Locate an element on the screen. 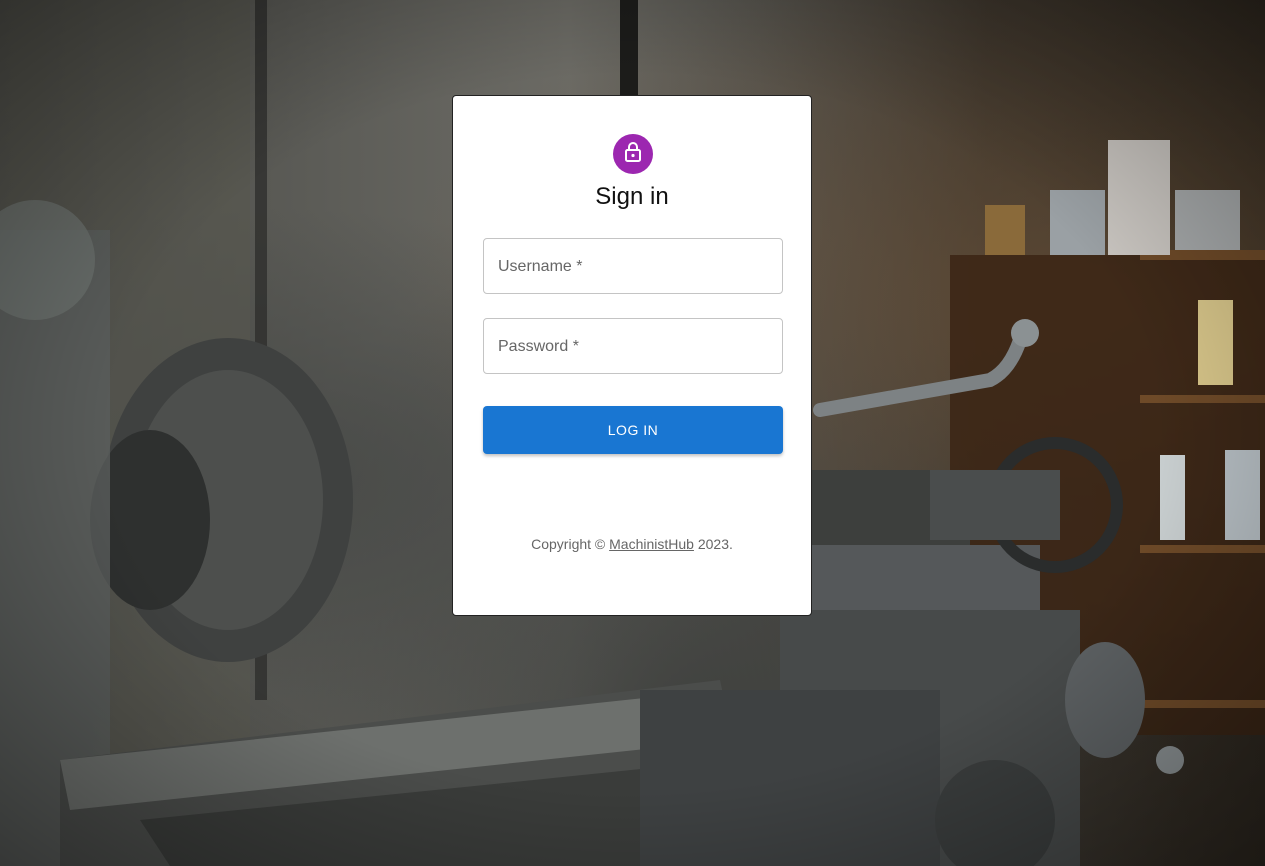 This screenshot has height=866, width=1265. login-button: LOG IN is located at coordinates (633, 430).